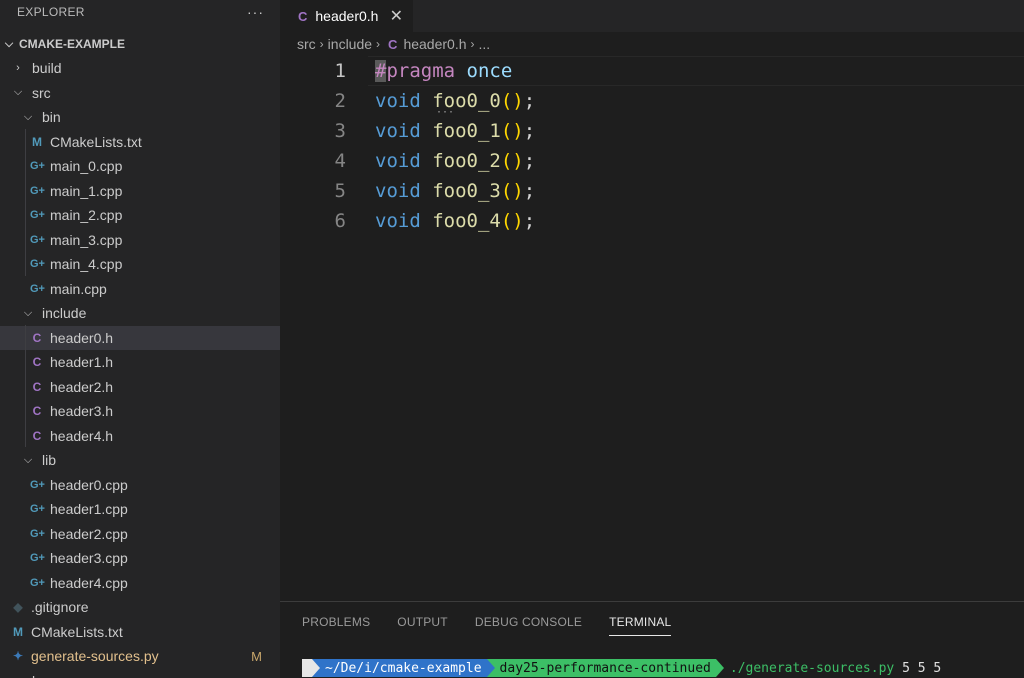 Image resolution: width=1024 pixels, height=678 pixels. I want to click on modified-badge: M, so click(256, 656).